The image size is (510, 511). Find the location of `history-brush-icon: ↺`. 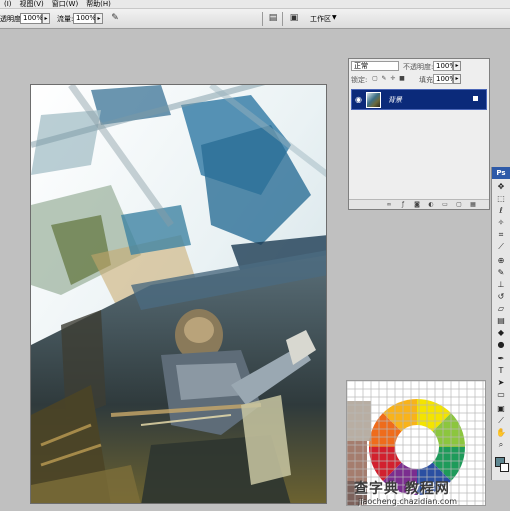

history-brush-icon: ↺ is located at coordinates (501, 296).